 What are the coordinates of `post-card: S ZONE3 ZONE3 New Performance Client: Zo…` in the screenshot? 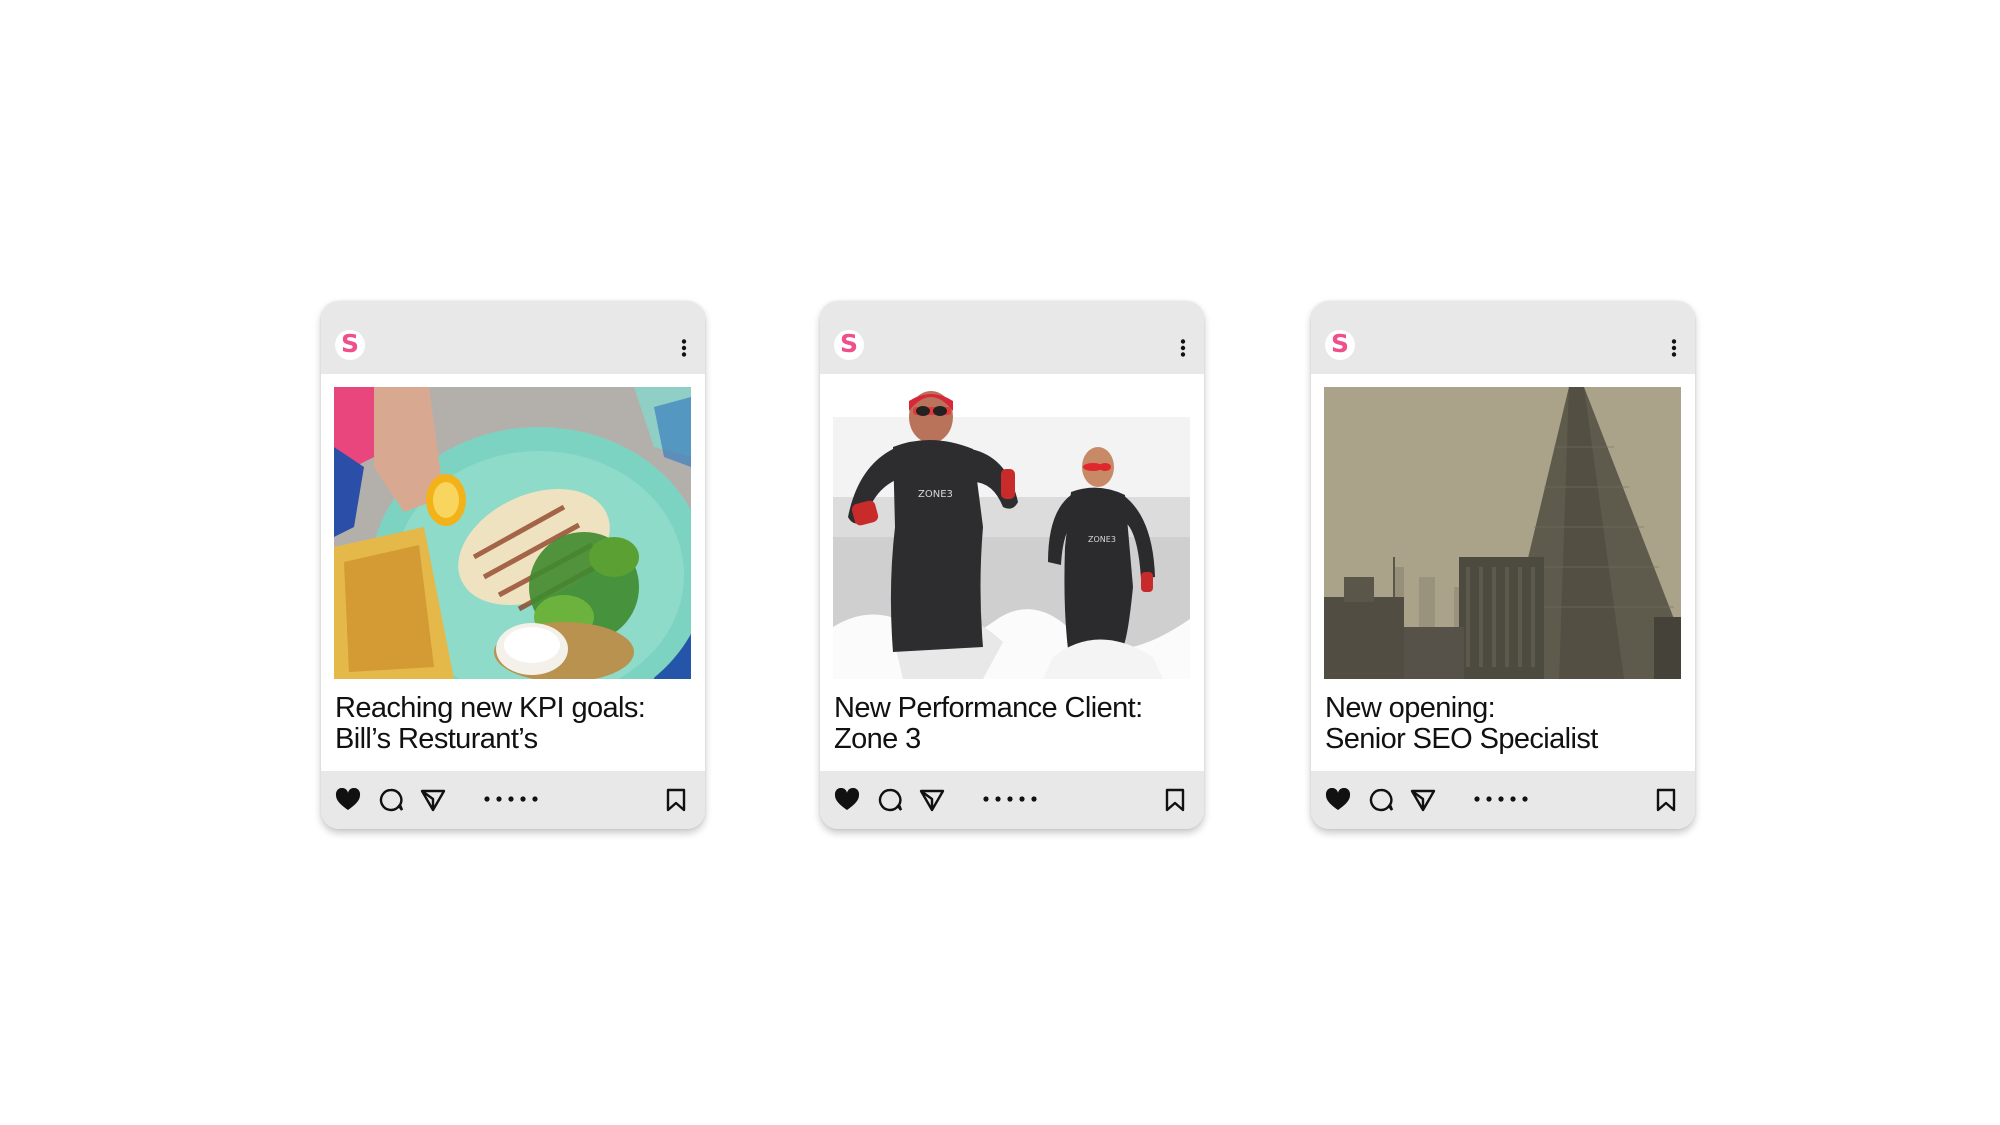 It's located at (1012, 565).